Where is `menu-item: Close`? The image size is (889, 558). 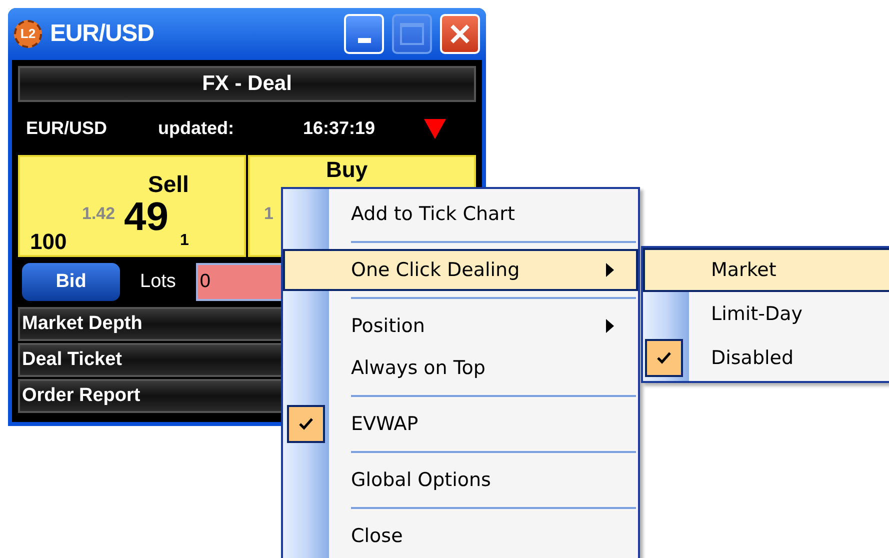
menu-item: Close is located at coordinates (460, 536).